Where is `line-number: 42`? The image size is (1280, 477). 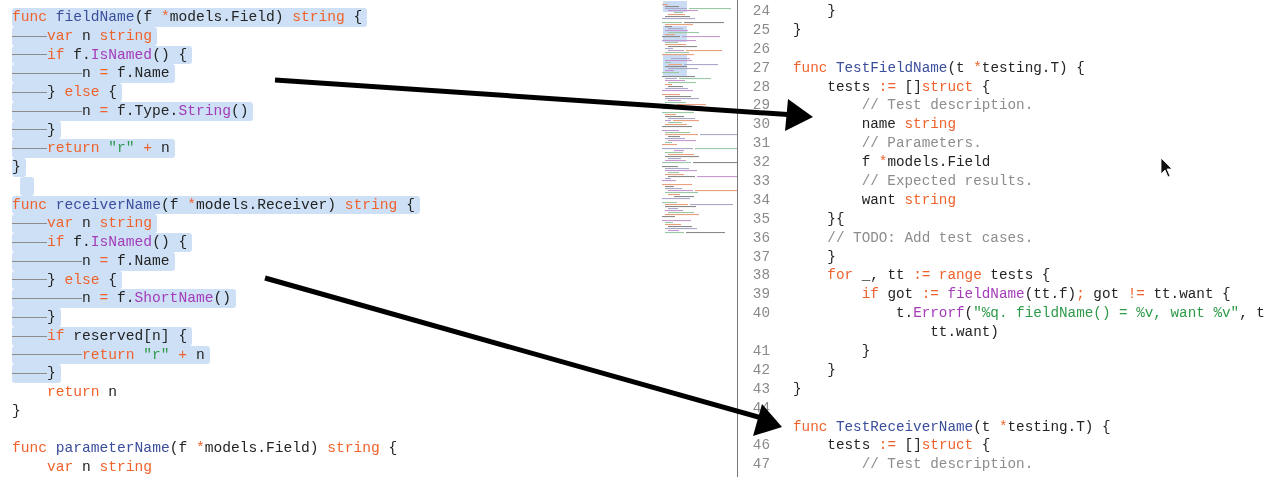 line-number: 42 is located at coordinates (760, 370).